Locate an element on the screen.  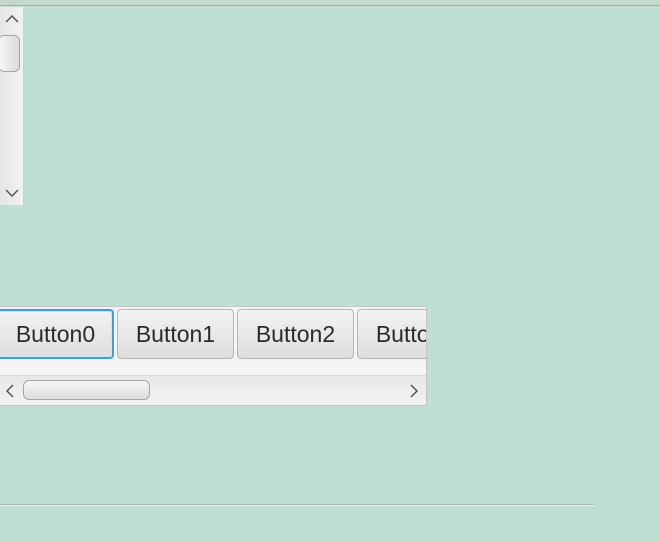
vertical-scrollbar-thumb is located at coordinates (10, 53).